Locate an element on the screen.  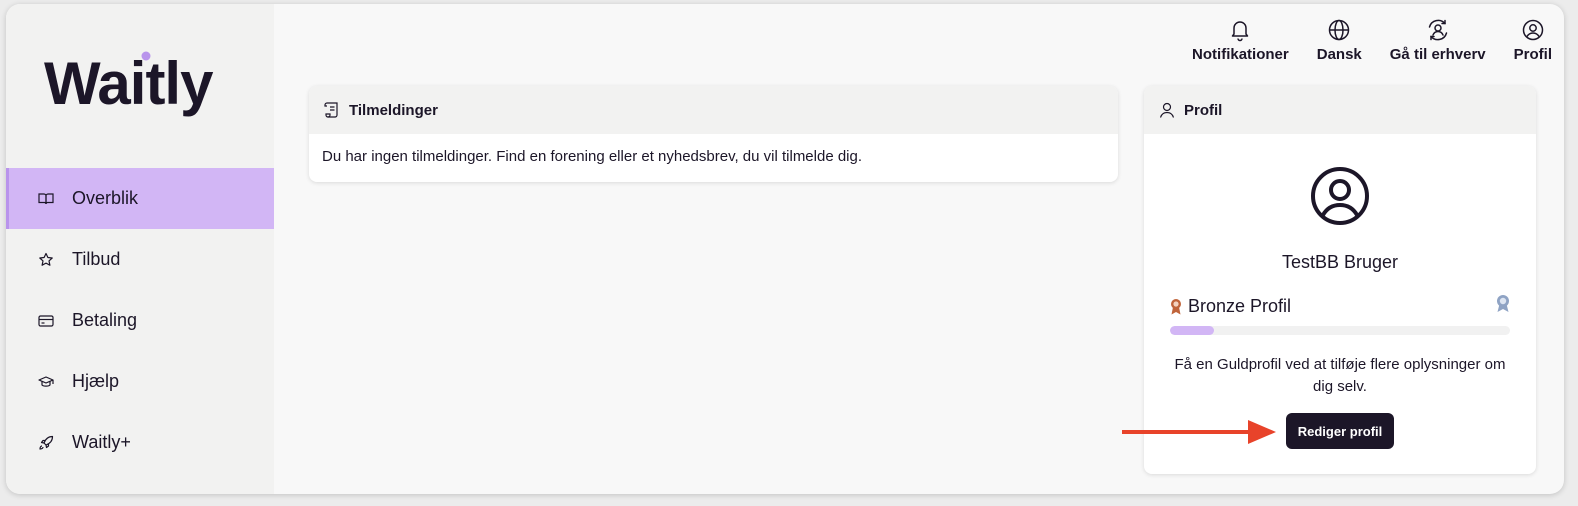
card-icon is located at coordinates (46, 321).